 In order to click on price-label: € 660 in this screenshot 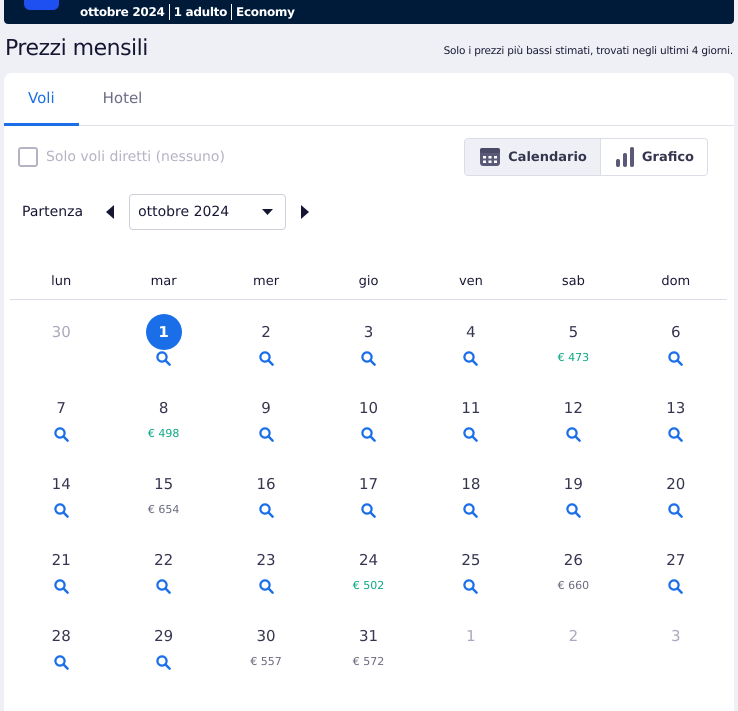, I will do `click(574, 585)`.